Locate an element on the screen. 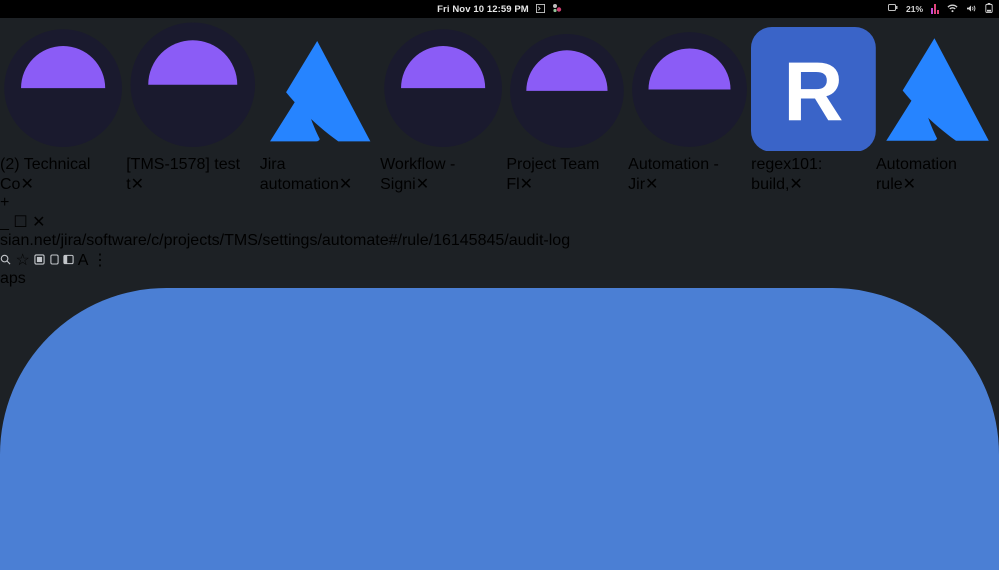  tab-title: regex101: build, is located at coordinates (787, 175).